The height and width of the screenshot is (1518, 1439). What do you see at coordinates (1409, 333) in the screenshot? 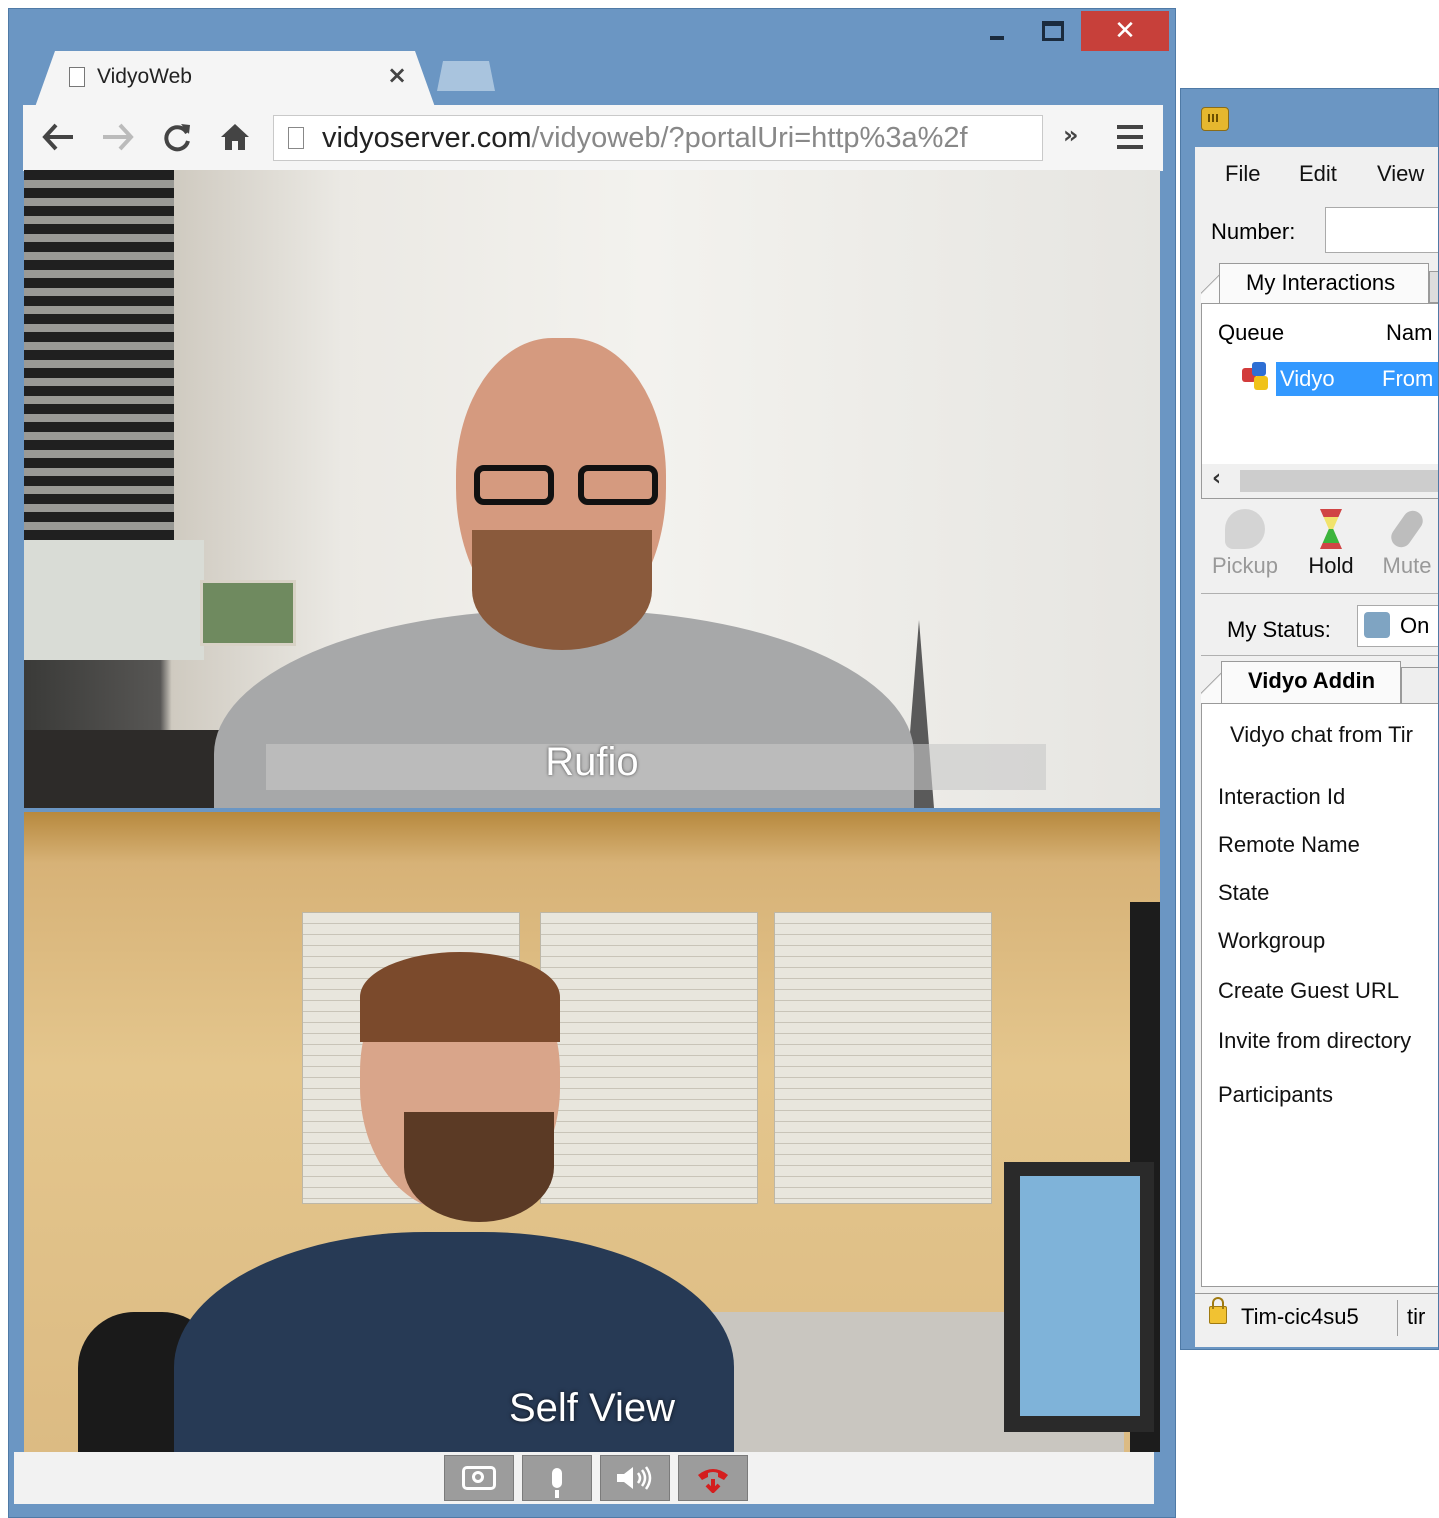
I see `column-header-name: Nam` at bounding box center [1409, 333].